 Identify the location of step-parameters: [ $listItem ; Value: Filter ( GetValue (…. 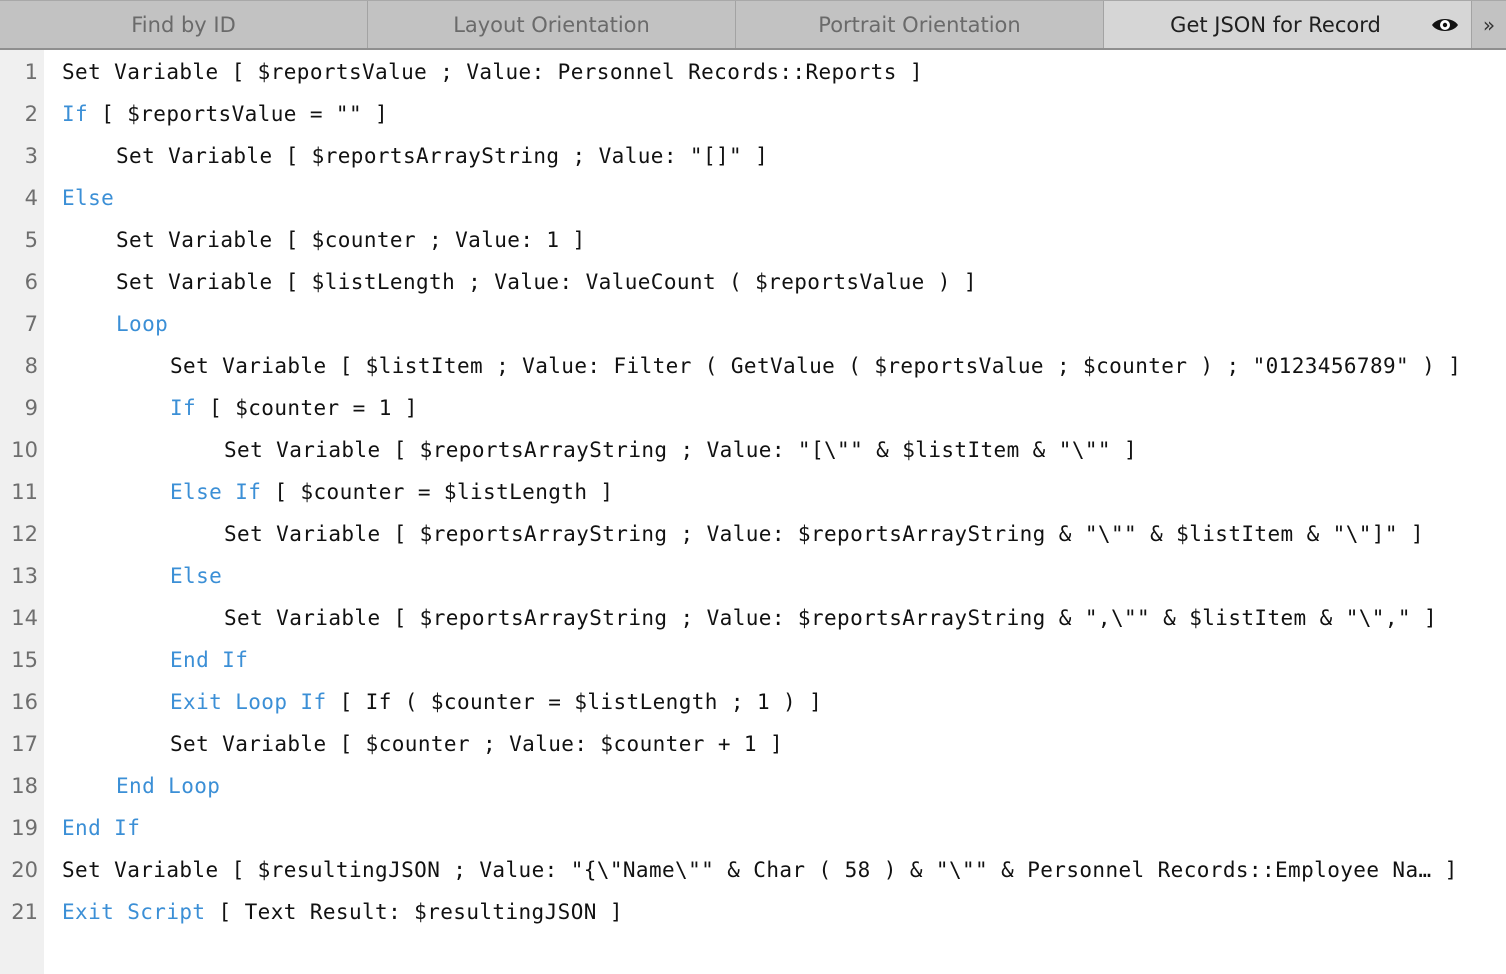
(894, 366).